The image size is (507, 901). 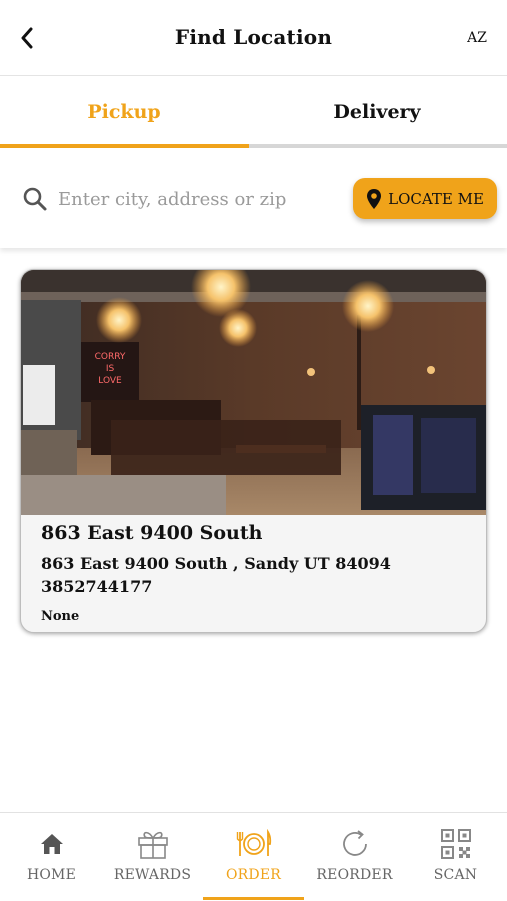 What do you see at coordinates (51, 844) in the screenshot?
I see `home-icon` at bounding box center [51, 844].